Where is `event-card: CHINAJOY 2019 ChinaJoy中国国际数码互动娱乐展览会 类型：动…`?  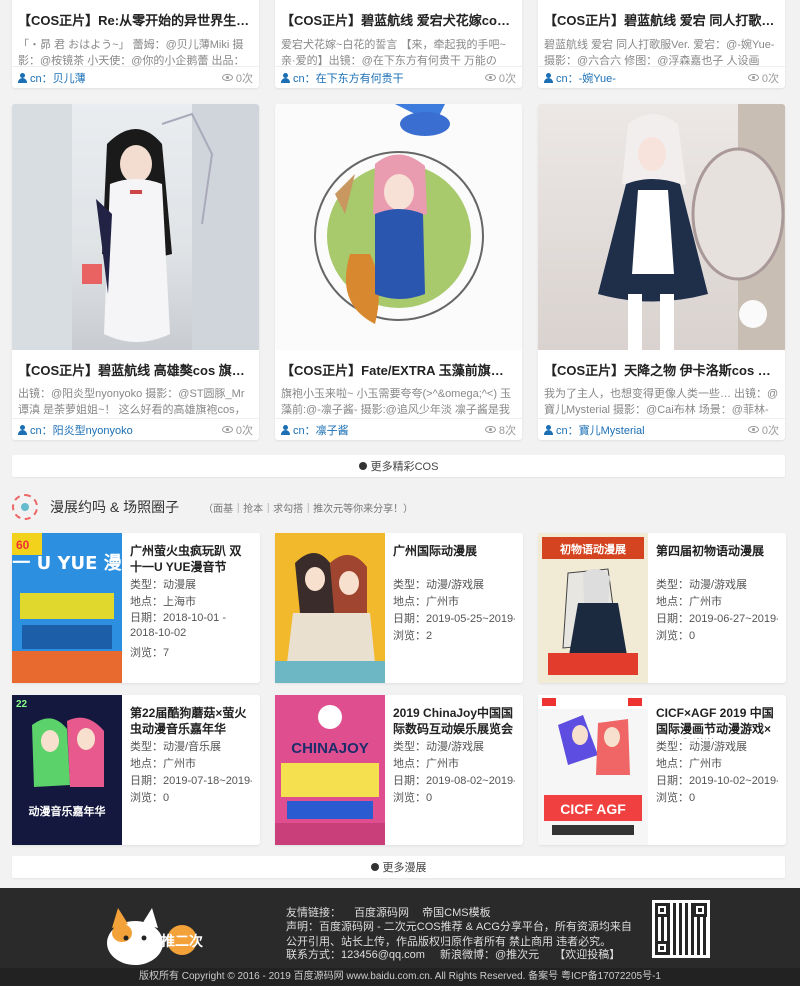
event-card: CHINAJOY 2019 ChinaJoy中国国际数码互动娱乐展览会 类型：动… is located at coordinates (399, 770).